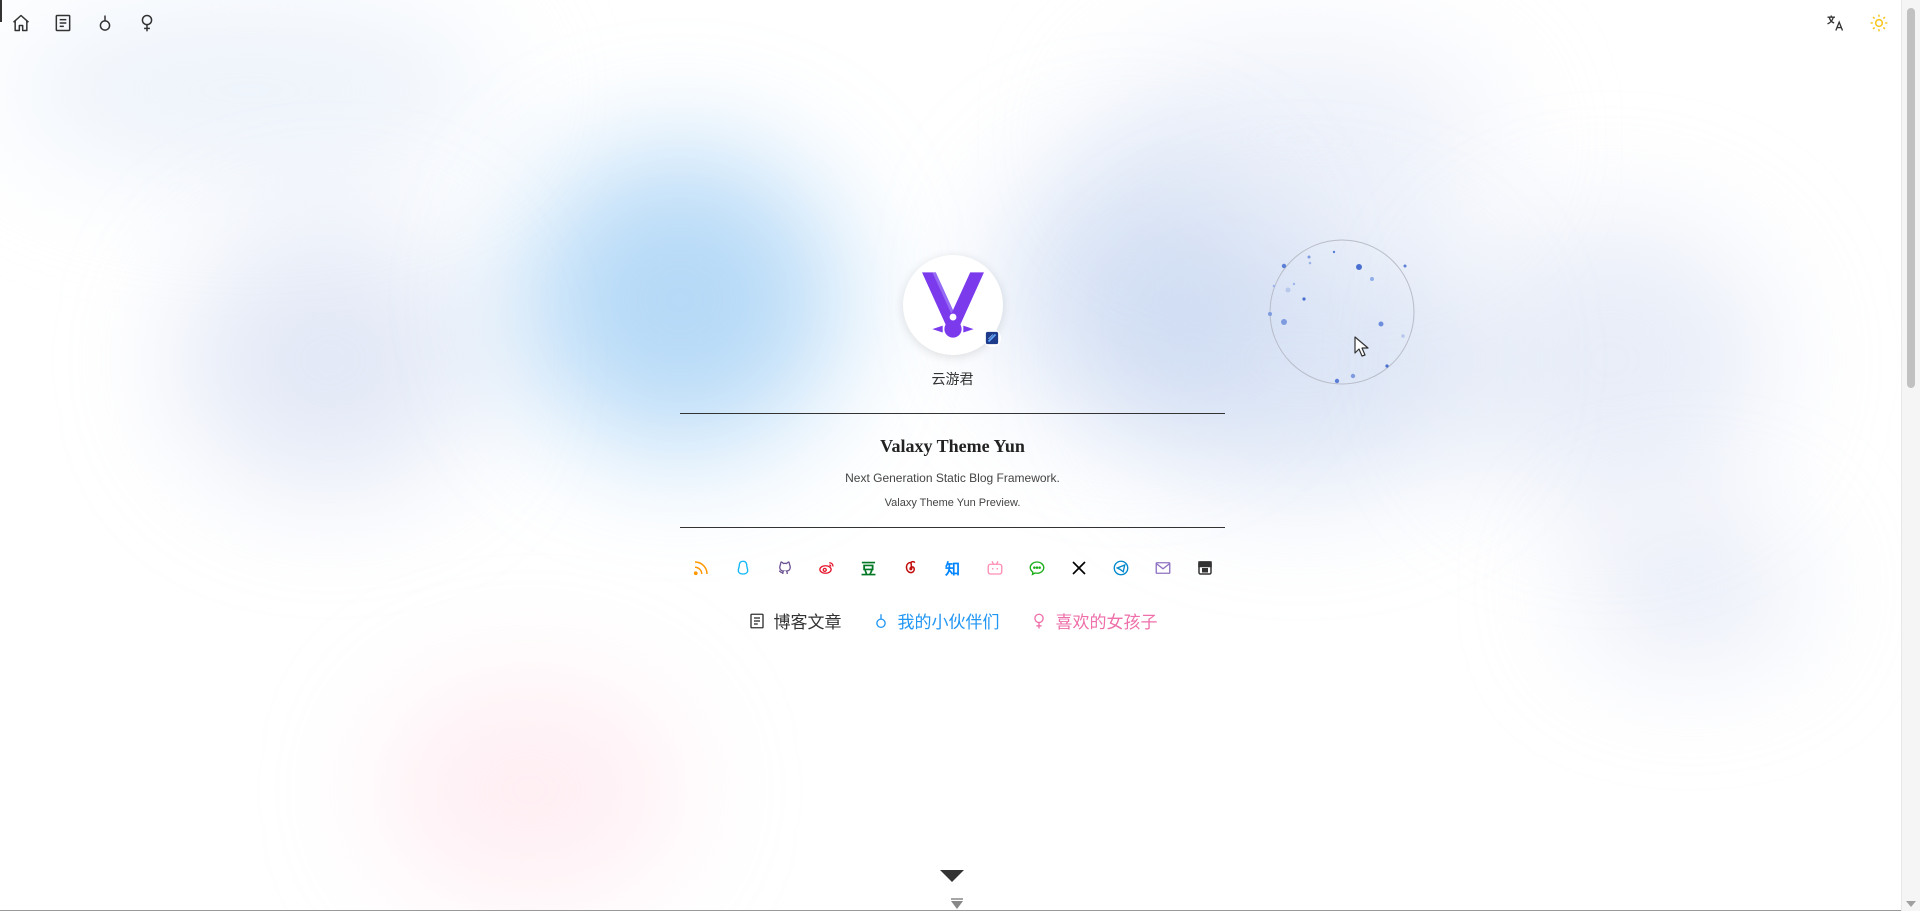 This screenshot has width=1920, height=911. What do you see at coordinates (785, 568) in the screenshot?
I see `github-icon` at bounding box center [785, 568].